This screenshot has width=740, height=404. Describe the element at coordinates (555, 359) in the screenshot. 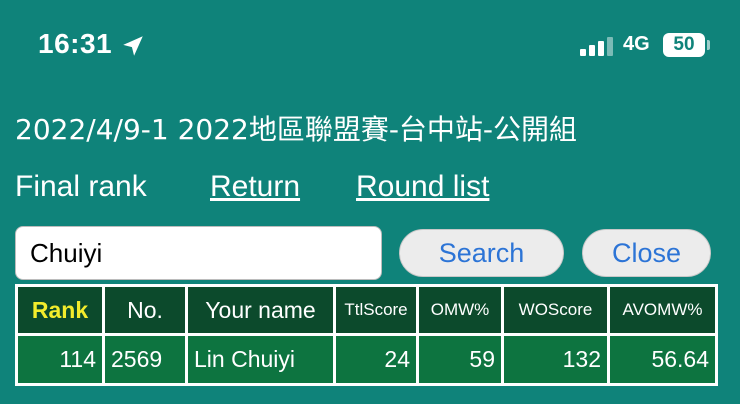

I see `cell-wo-score: 132` at that location.